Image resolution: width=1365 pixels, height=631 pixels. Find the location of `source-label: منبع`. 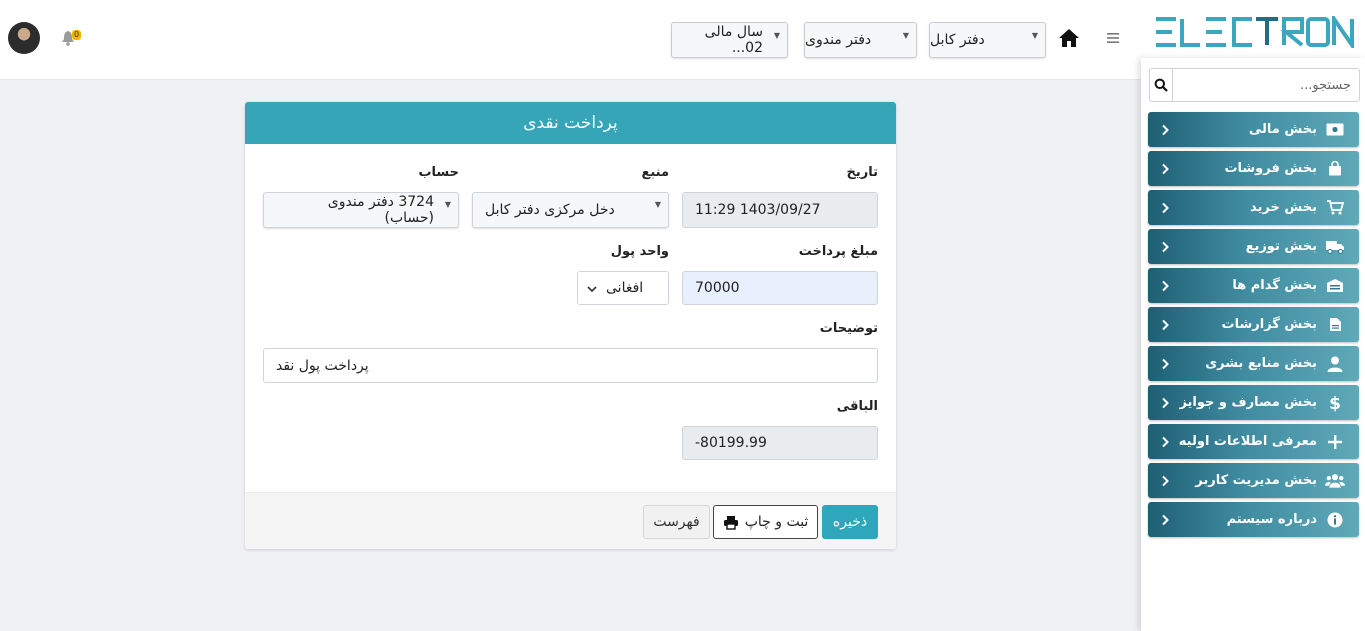

source-label: منبع is located at coordinates (655, 172).